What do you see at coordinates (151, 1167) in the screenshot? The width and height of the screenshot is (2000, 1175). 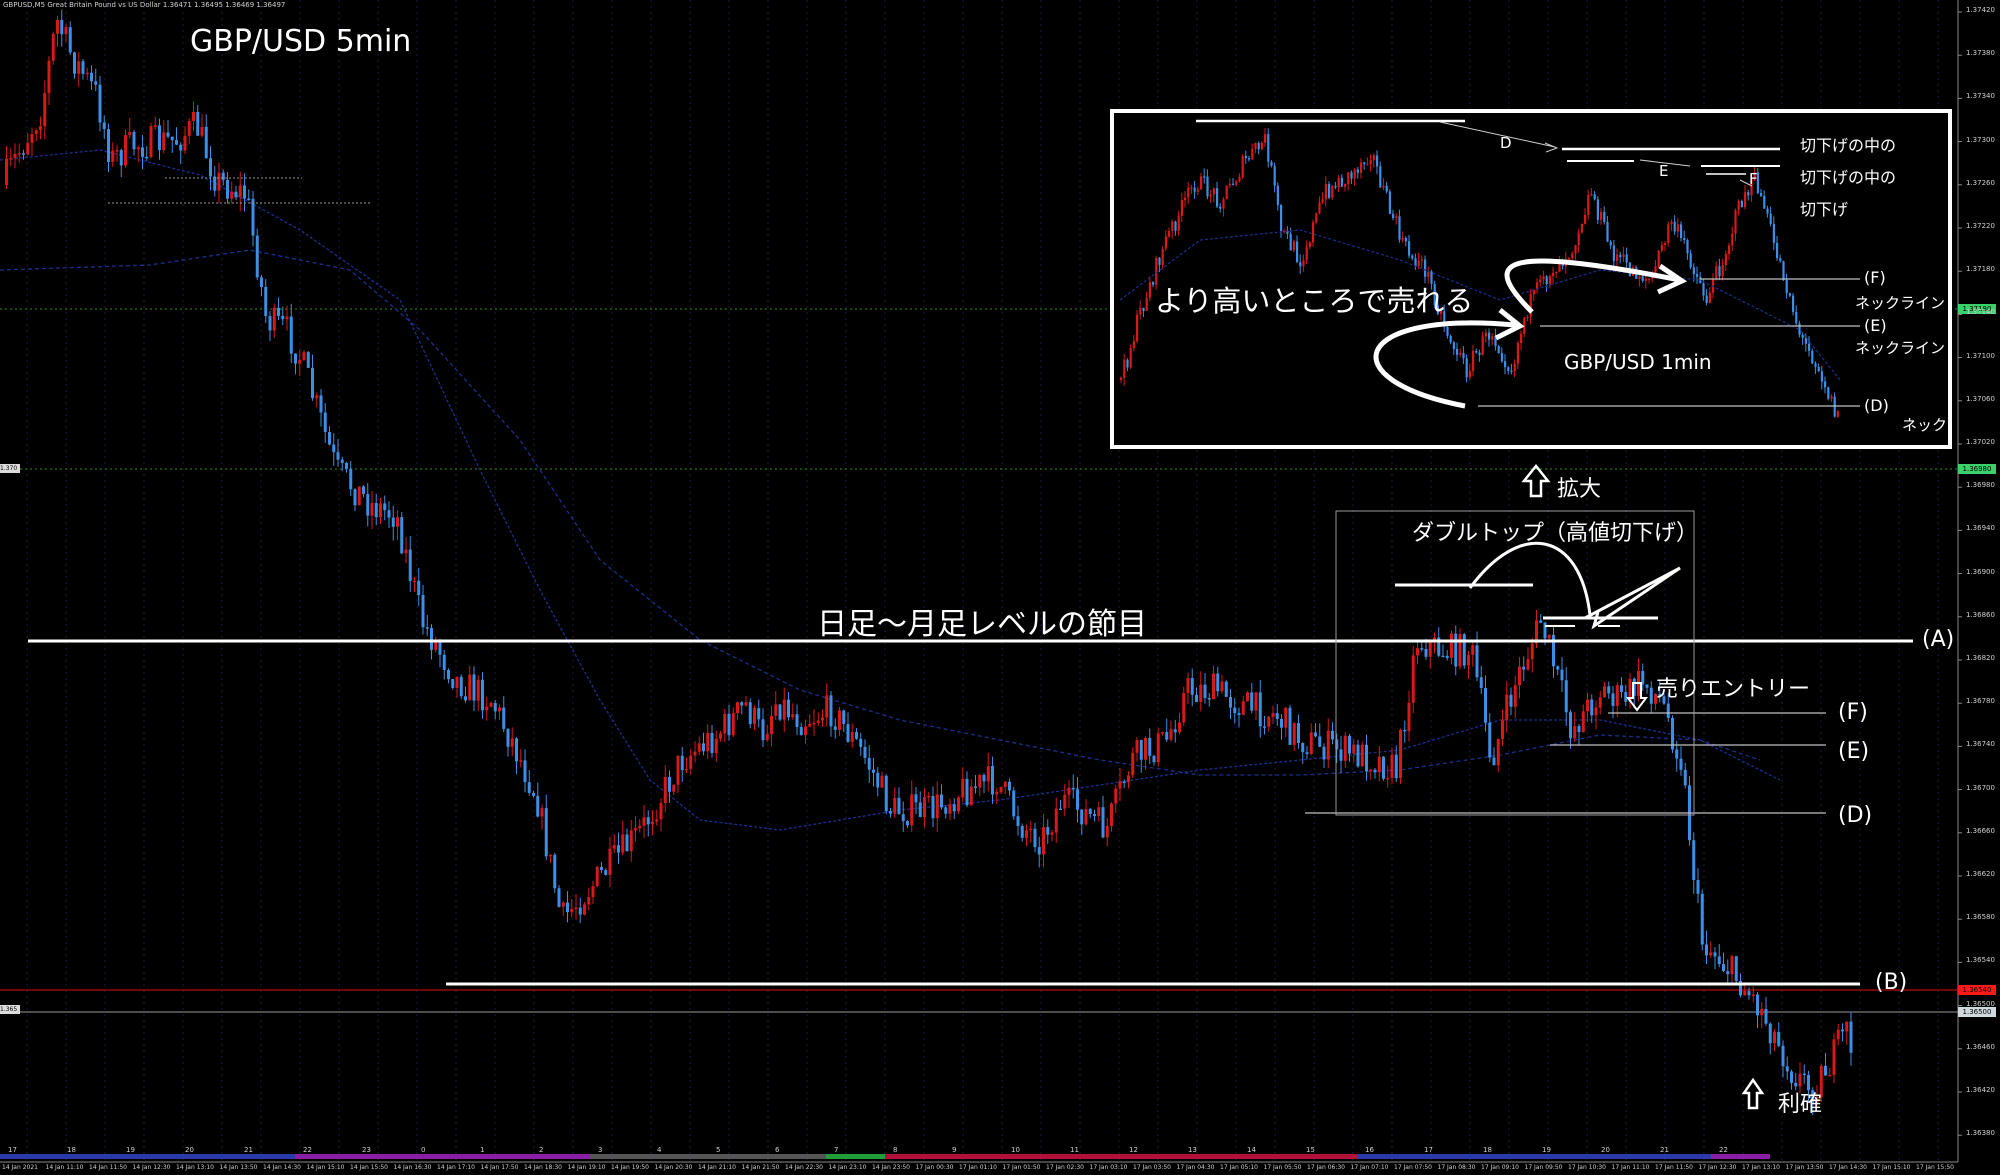 I see `x-tick-label: 14 Jan 12:30` at bounding box center [151, 1167].